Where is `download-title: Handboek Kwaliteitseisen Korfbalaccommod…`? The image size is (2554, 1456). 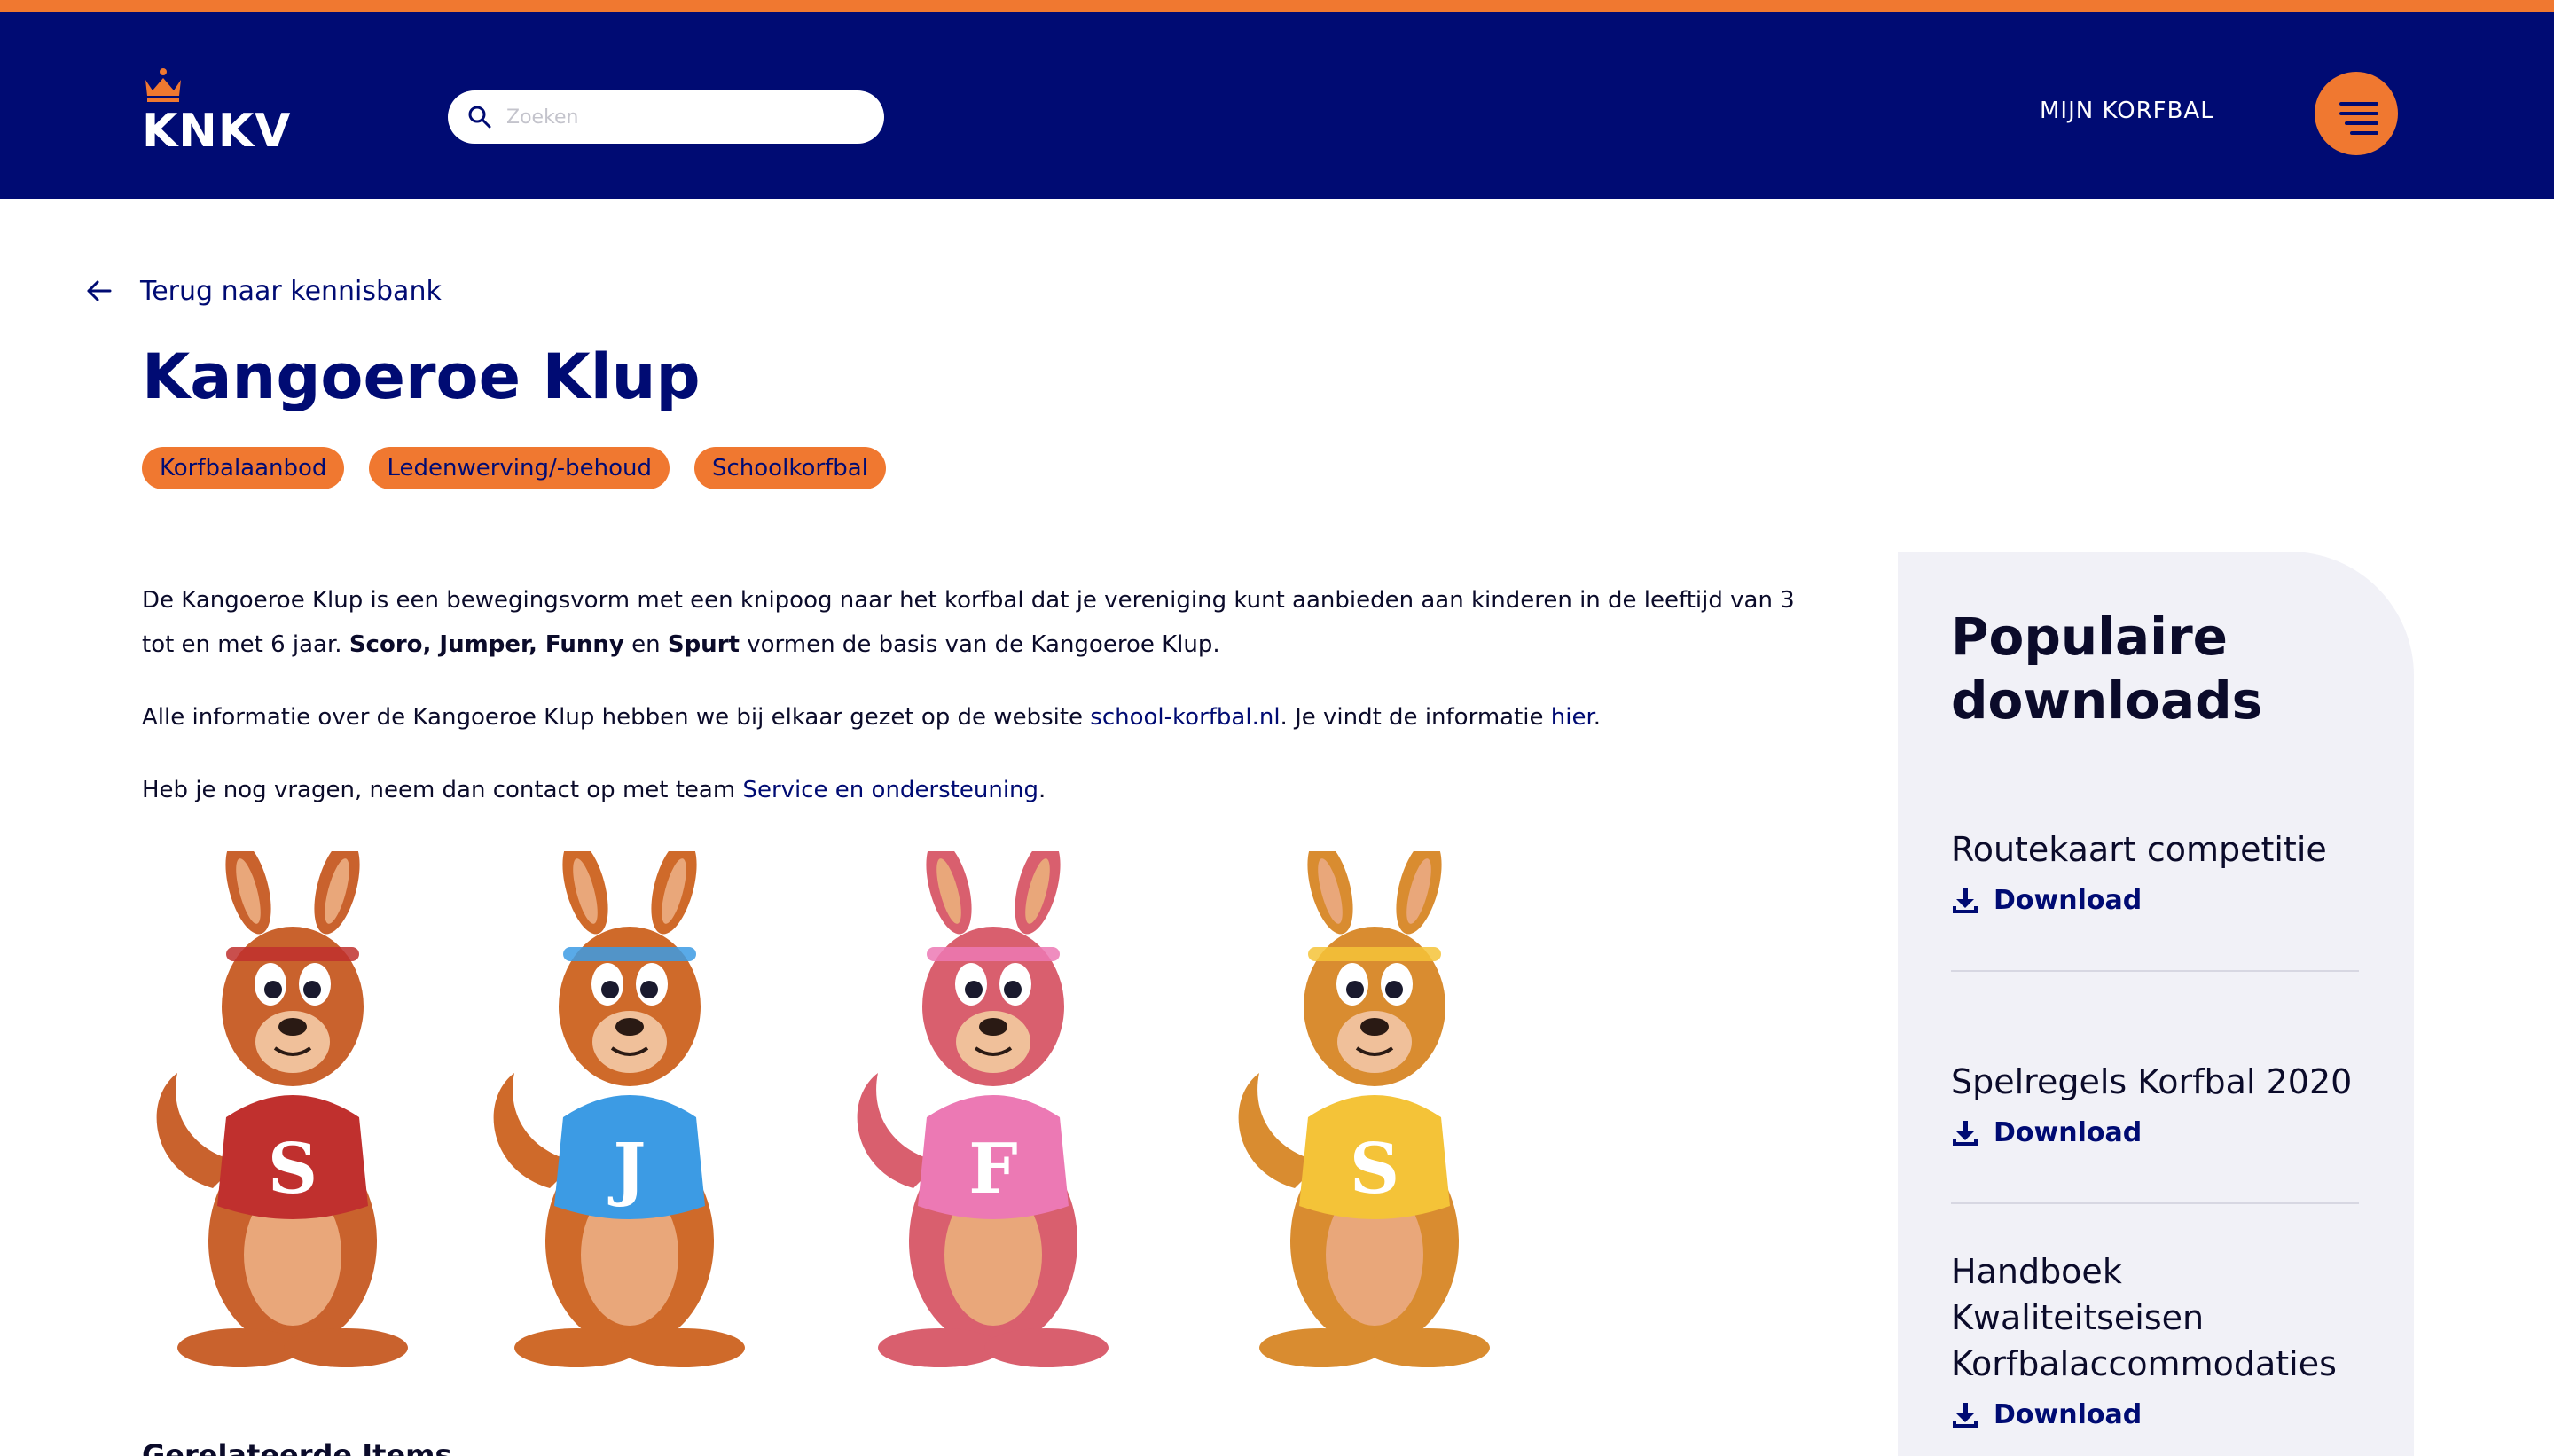
download-title: Handboek Kwaliteitseisen Korfbalaccommod… is located at coordinates (2144, 1317).